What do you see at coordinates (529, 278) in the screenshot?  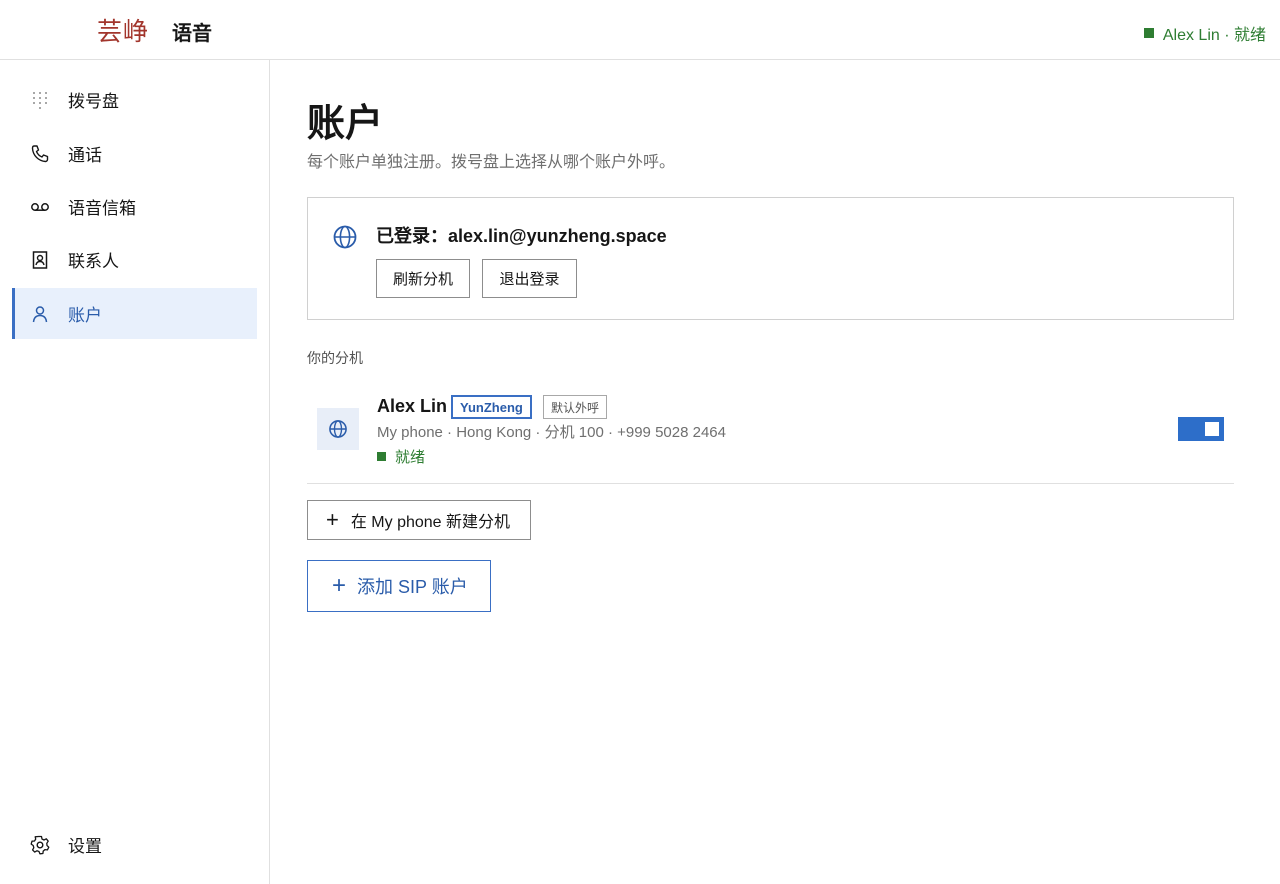 I see `logout-button: 退出登录` at bounding box center [529, 278].